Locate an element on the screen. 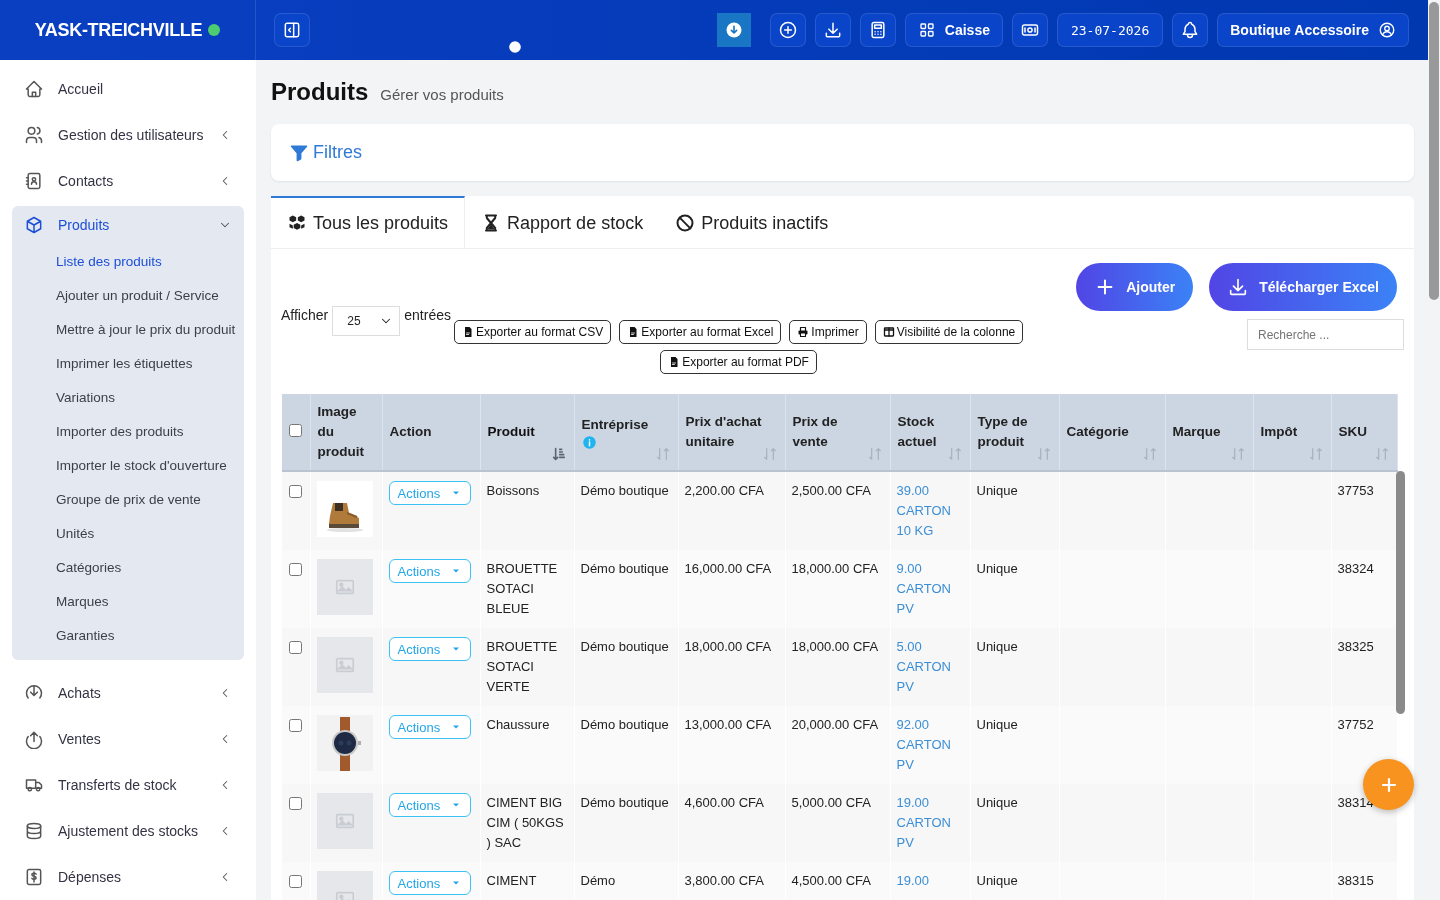  sidebar-subitem: Ajouter un produit / Service is located at coordinates (128, 295).